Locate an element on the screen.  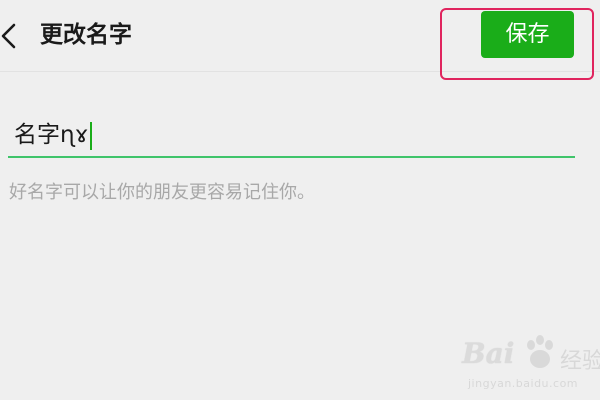
paw-icon is located at coordinates (540, 351).